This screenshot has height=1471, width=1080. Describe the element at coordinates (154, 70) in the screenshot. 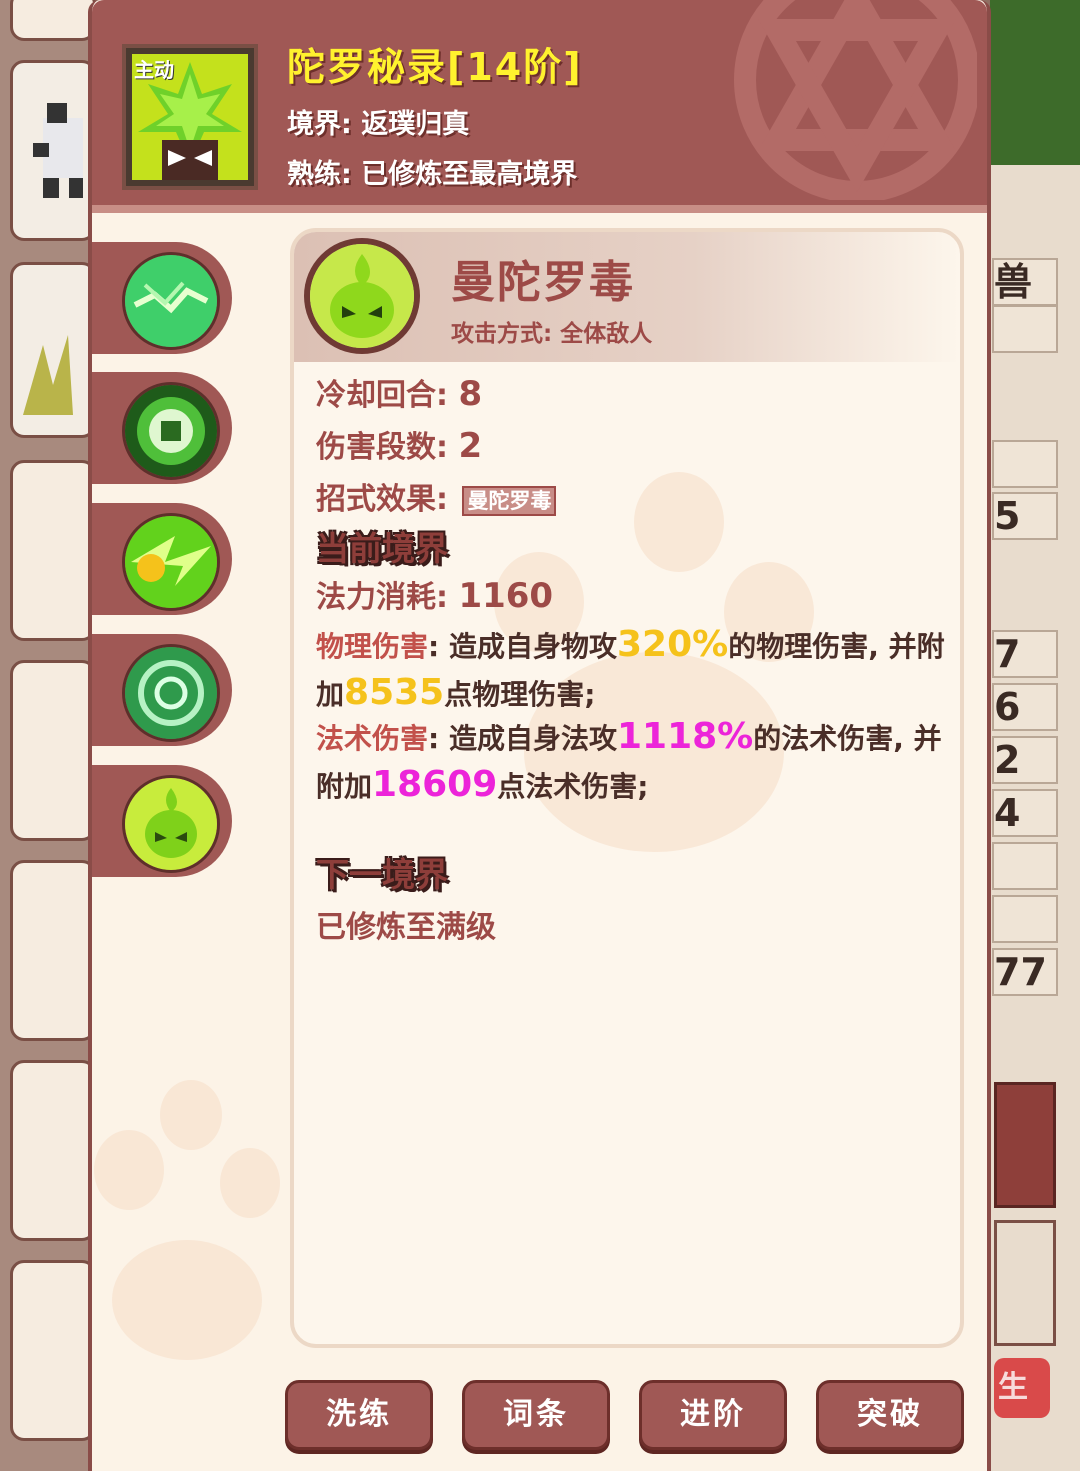

I see `active-tag: 主动` at that location.